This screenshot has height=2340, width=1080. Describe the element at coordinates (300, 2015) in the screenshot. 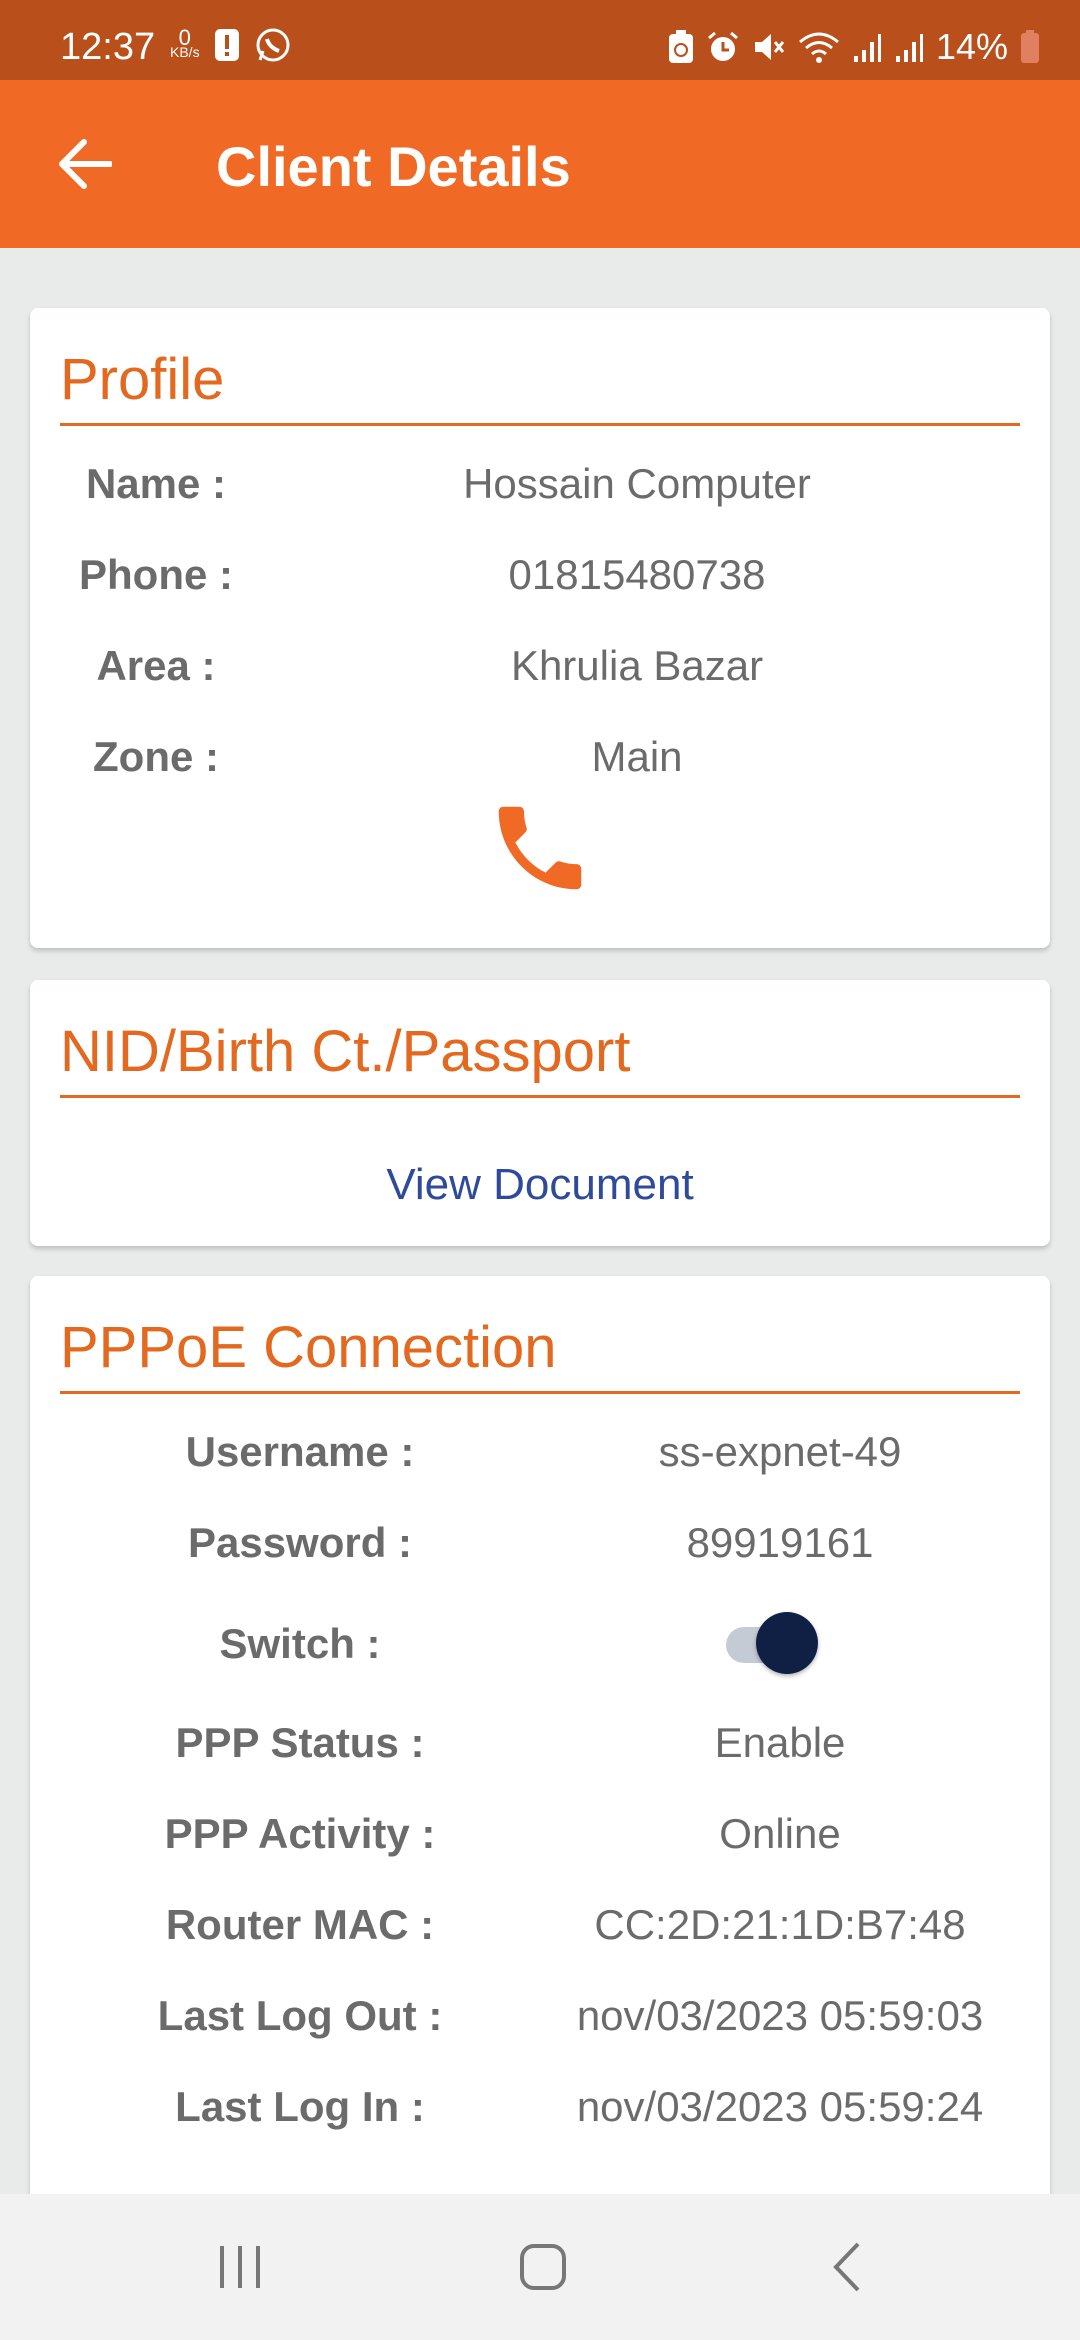

I see `last-logout-label: Last Log Out :` at that location.